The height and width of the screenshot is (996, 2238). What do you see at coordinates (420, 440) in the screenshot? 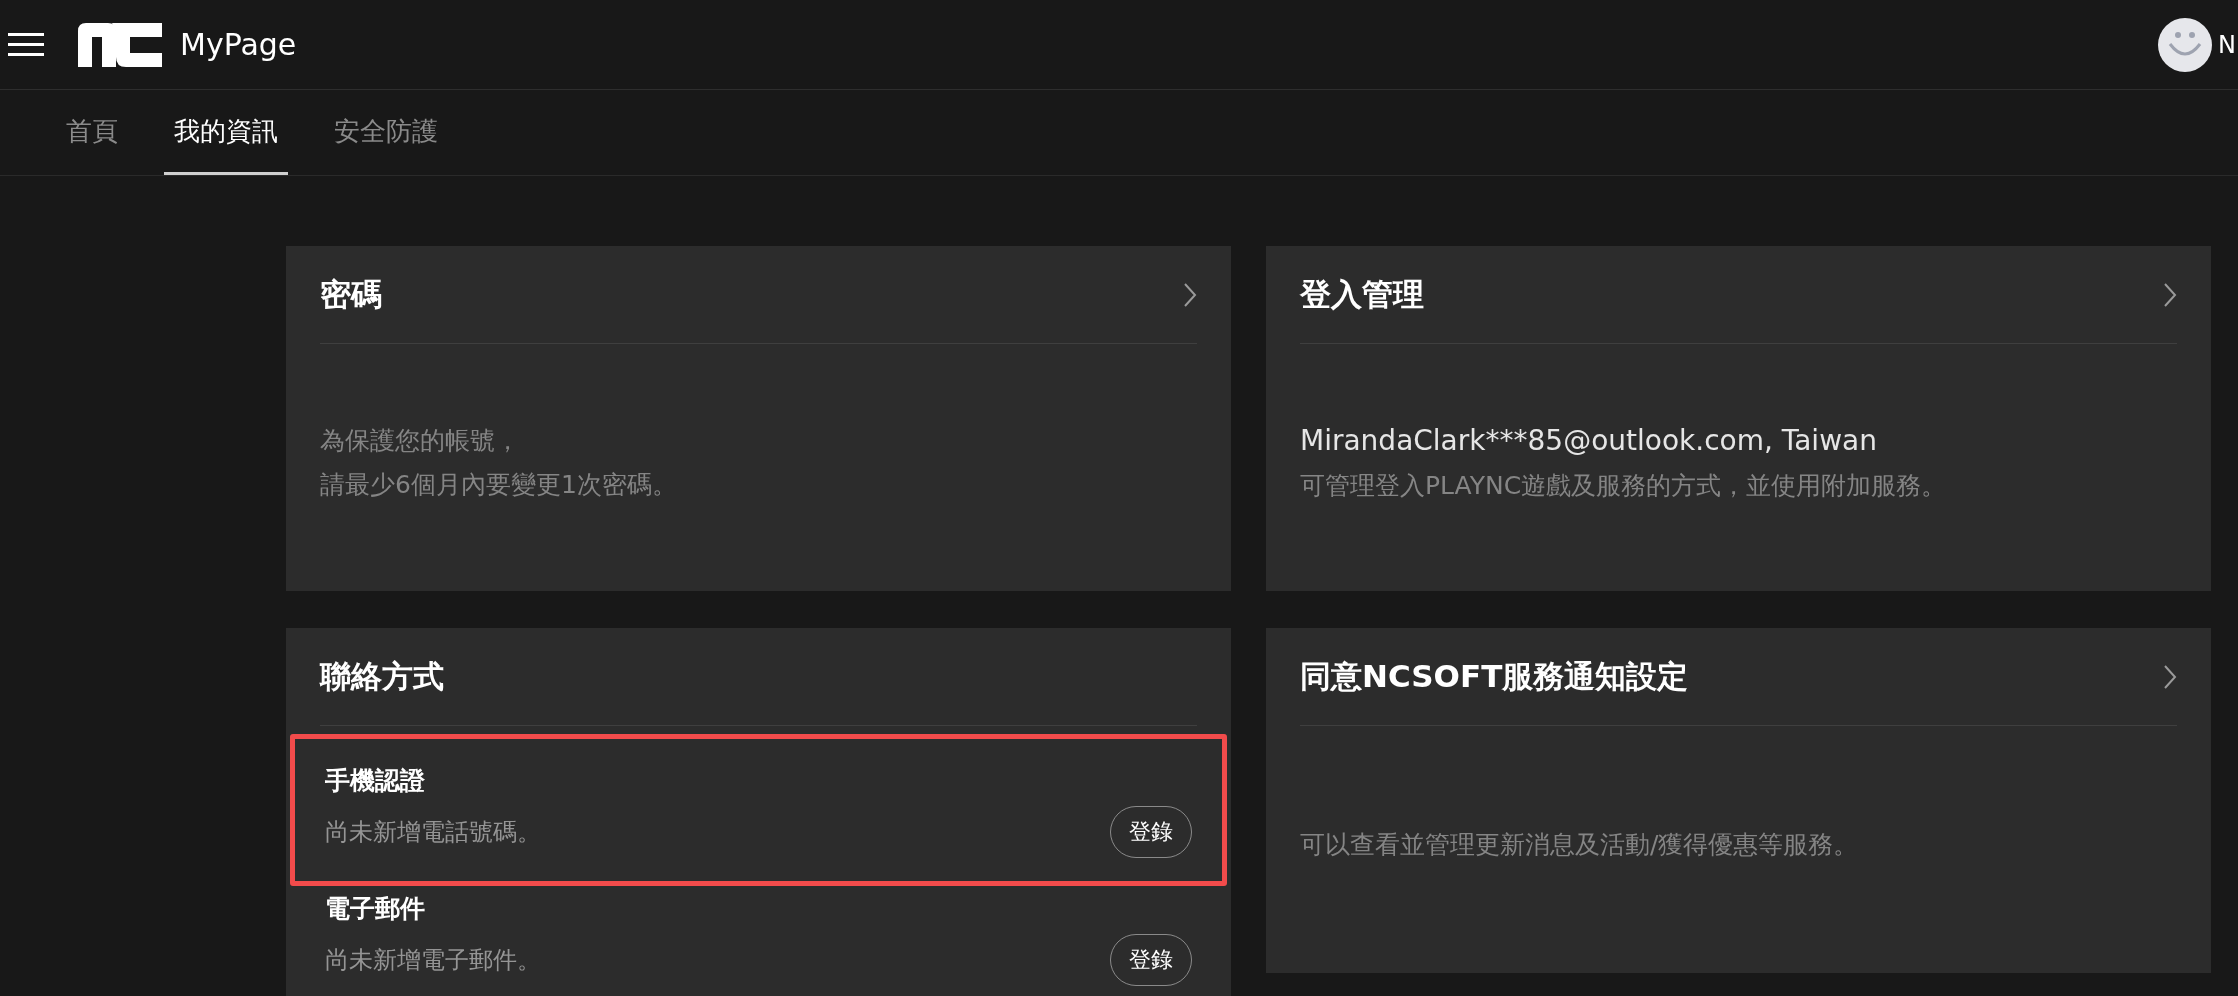
I see `card-description: 為保護您的帳號，` at bounding box center [420, 440].